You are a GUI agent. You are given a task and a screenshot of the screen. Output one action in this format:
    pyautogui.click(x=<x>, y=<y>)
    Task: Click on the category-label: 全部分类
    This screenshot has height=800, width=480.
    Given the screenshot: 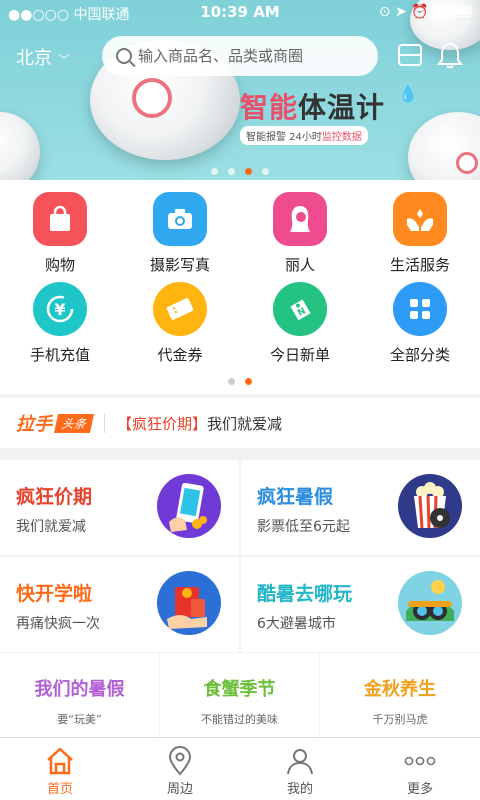 What is the action you would take?
    pyautogui.click(x=419, y=355)
    